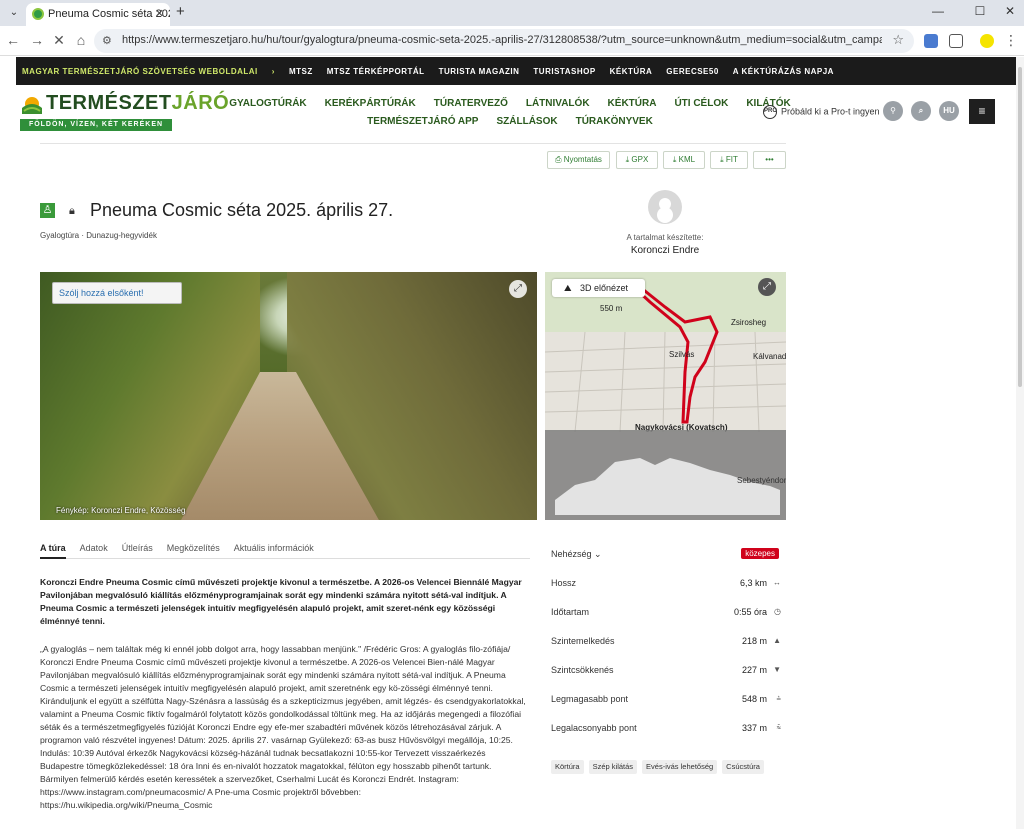 Image resolution: width=1024 pixels, height=829 pixels. Describe the element at coordinates (754, 670) in the screenshot. I see `stat-value: 227 m` at that location.